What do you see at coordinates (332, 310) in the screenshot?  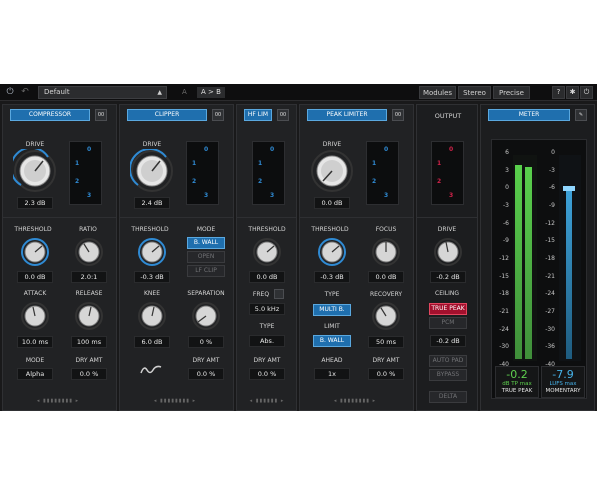 I see `type-multiband-button: MULTI B.` at bounding box center [332, 310].